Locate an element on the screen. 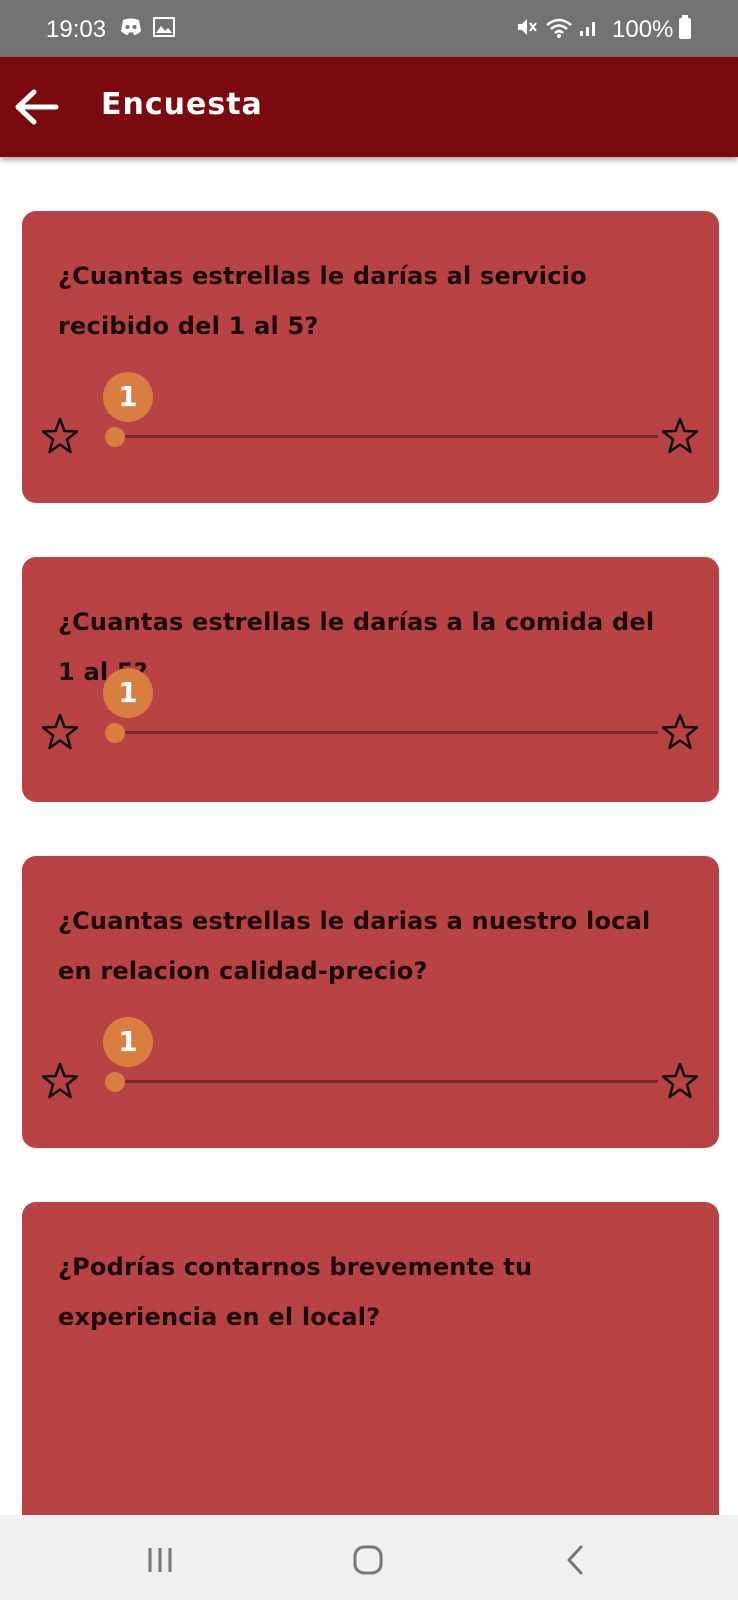 This screenshot has height=1600, width=738. back-icon is located at coordinates (576, 1560).